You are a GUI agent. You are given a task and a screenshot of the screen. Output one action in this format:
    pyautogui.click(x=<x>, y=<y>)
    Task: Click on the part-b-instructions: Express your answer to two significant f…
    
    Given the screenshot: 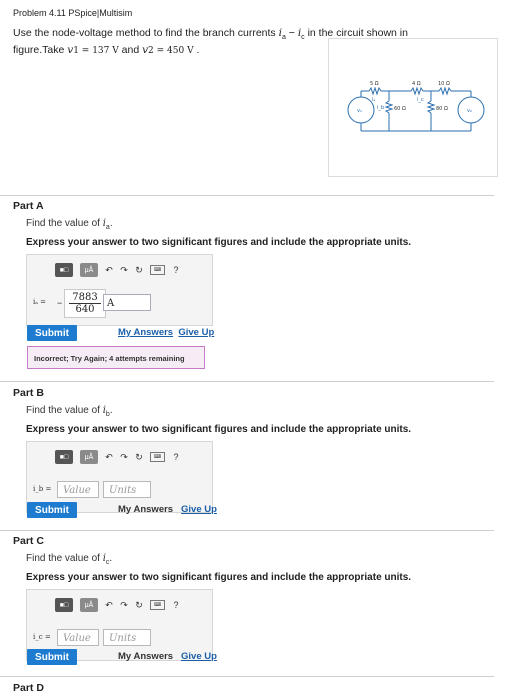 What is the action you would take?
    pyautogui.click(x=219, y=429)
    